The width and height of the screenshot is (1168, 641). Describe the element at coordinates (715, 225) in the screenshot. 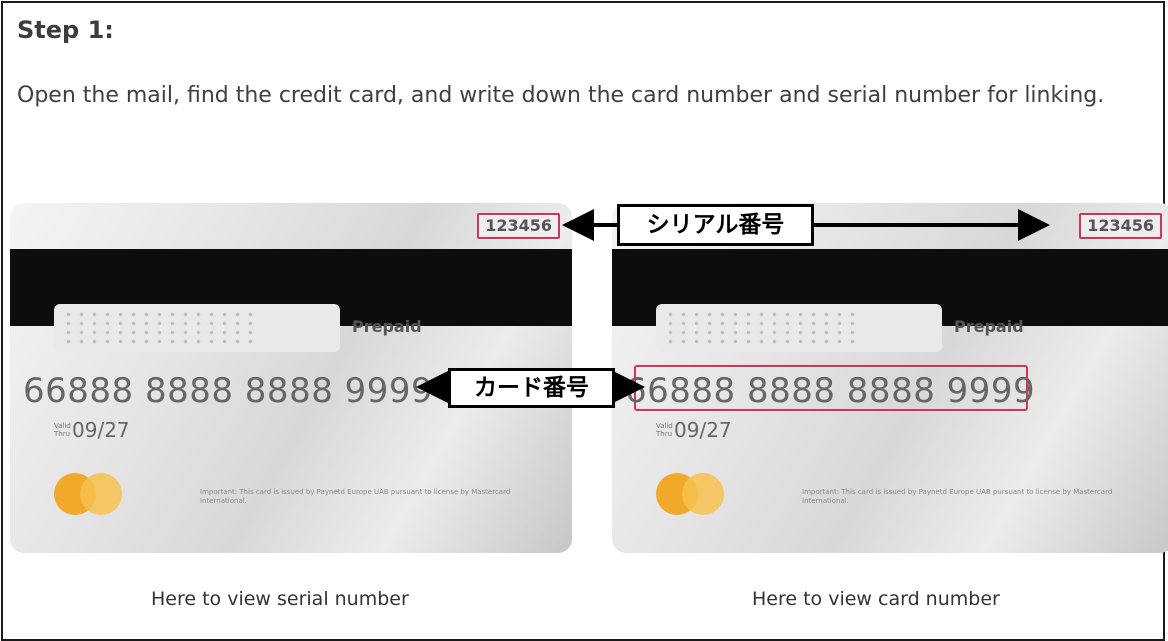

I see `serial-number-callout: シリアル番号` at that location.